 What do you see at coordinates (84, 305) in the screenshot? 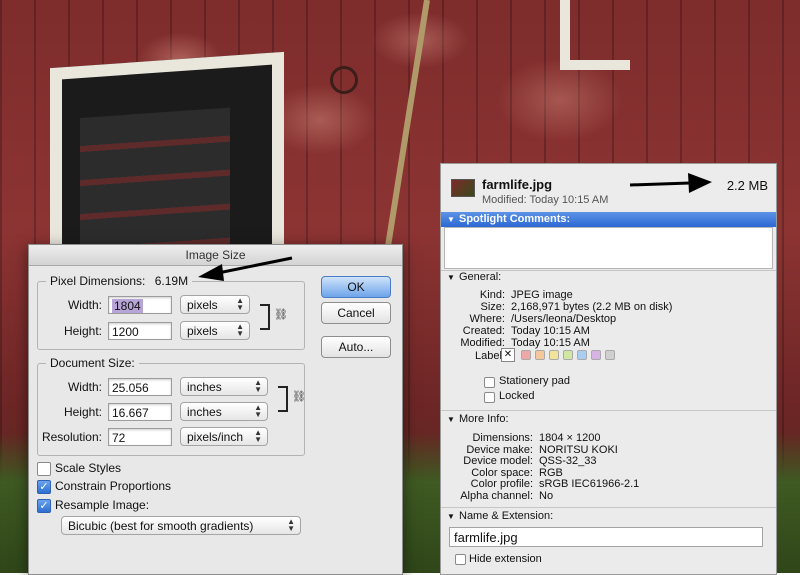
I see `pixel-width-label: Width:` at bounding box center [84, 305].